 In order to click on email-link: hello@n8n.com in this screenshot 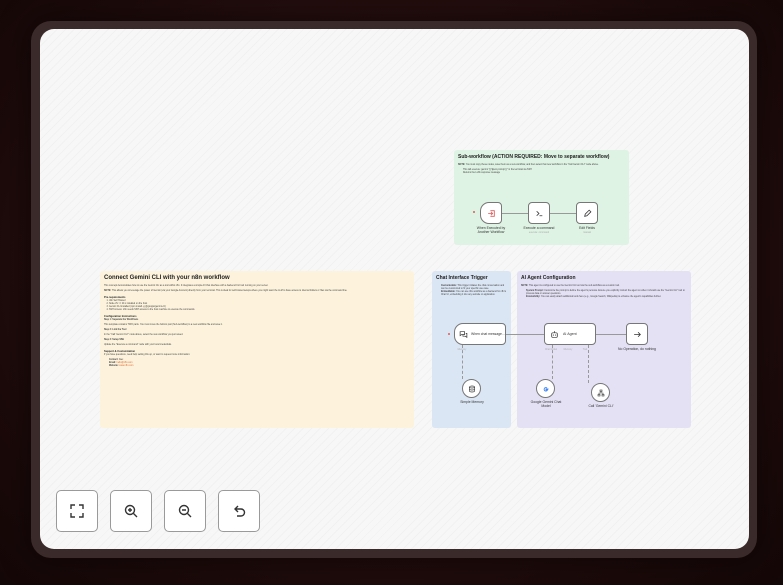, I will do `click(125, 363)`.